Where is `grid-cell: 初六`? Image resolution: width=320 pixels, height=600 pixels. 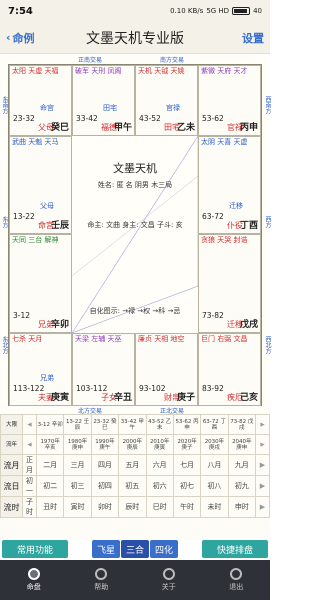
grid-cell: 初六 is located at coordinates (159, 486).